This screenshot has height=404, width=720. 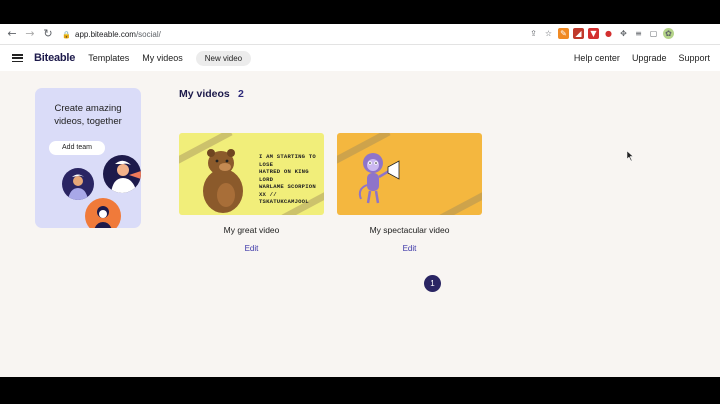 What do you see at coordinates (623, 33) in the screenshot?
I see `puzzle-icon: ✥` at bounding box center [623, 33].